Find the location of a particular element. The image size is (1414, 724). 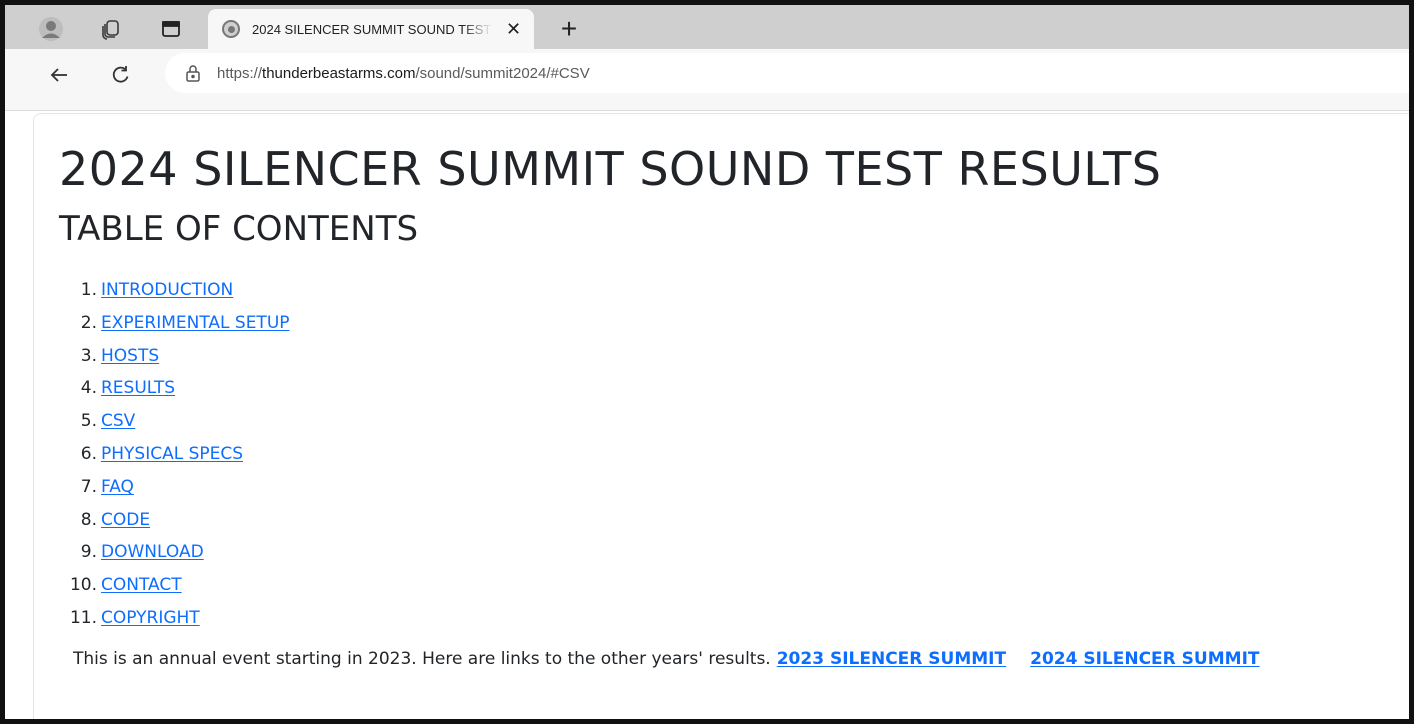

lock-icon is located at coordinates (193, 73).